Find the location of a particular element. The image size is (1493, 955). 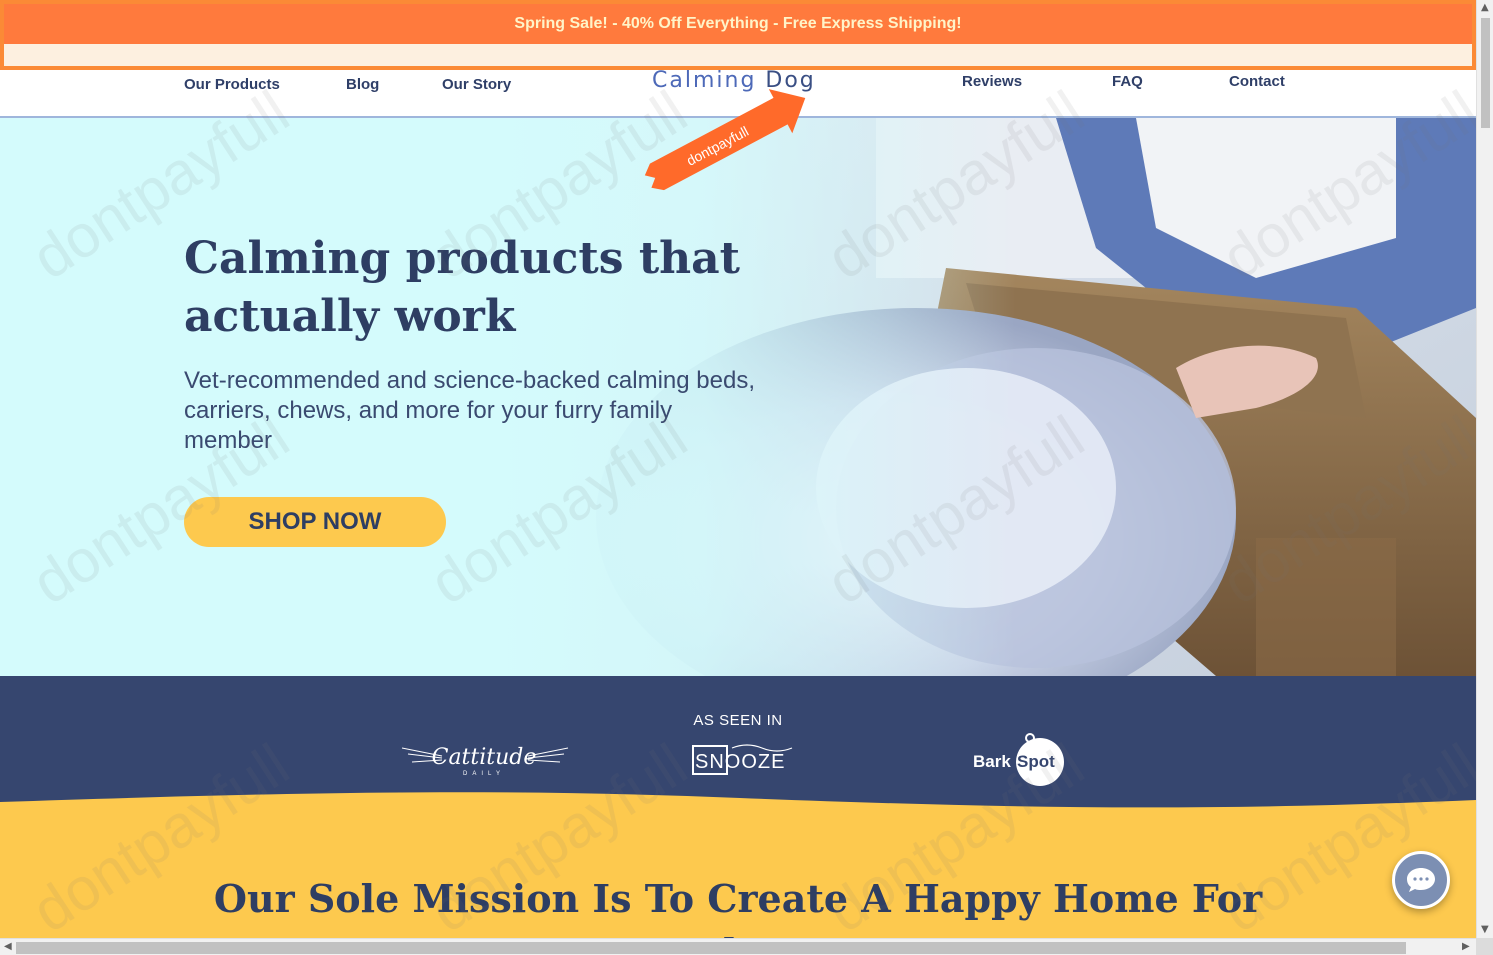

snooze-logo-text: SNOOZE is located at coordinates (740, 762).